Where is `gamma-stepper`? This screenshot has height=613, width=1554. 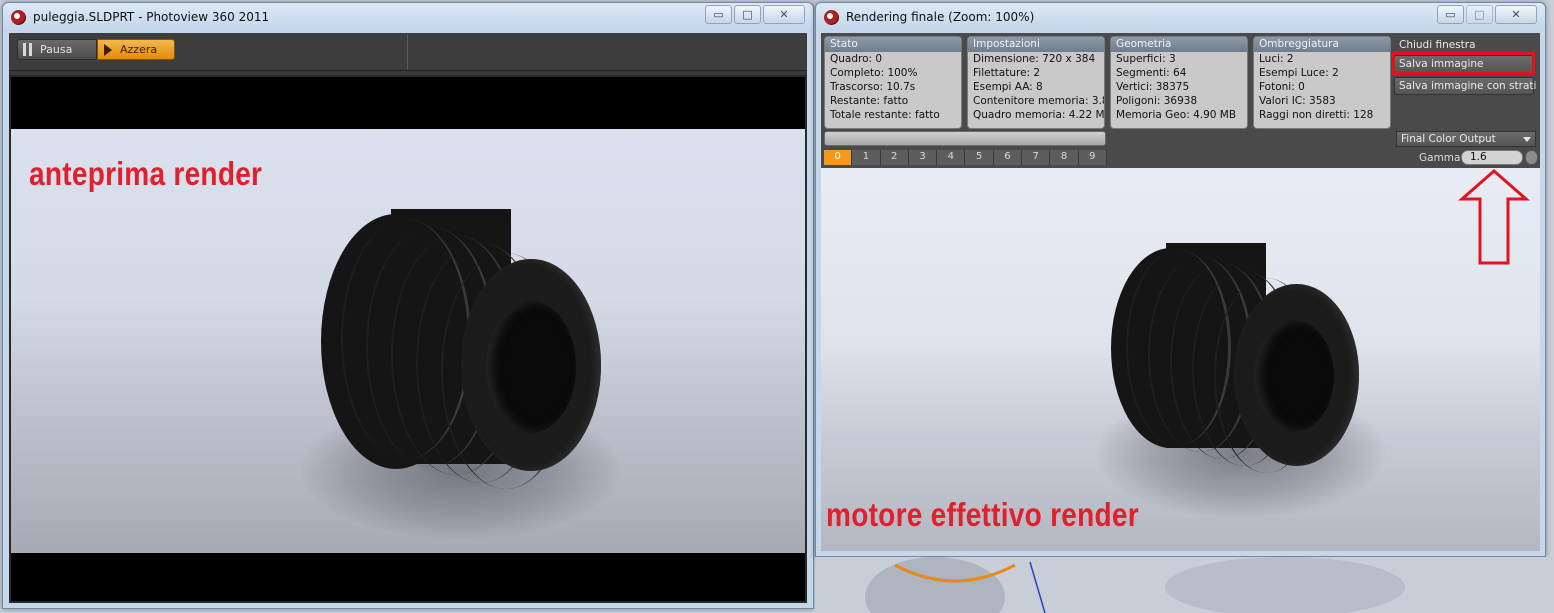 gamma-stepper is located at coordinates (1531, 157).